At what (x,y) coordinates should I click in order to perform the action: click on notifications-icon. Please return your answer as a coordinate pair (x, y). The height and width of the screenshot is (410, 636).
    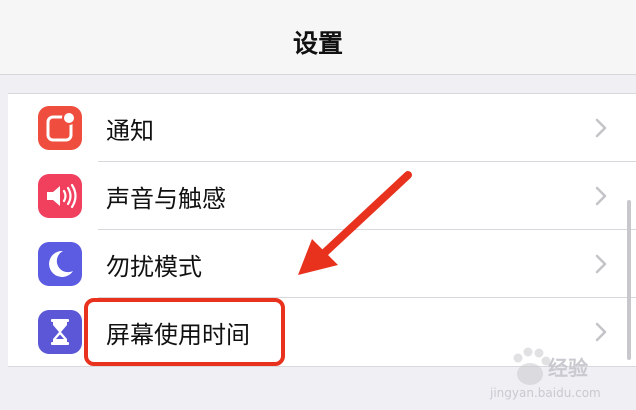
    Looking at the image, I should click on (60, 128).